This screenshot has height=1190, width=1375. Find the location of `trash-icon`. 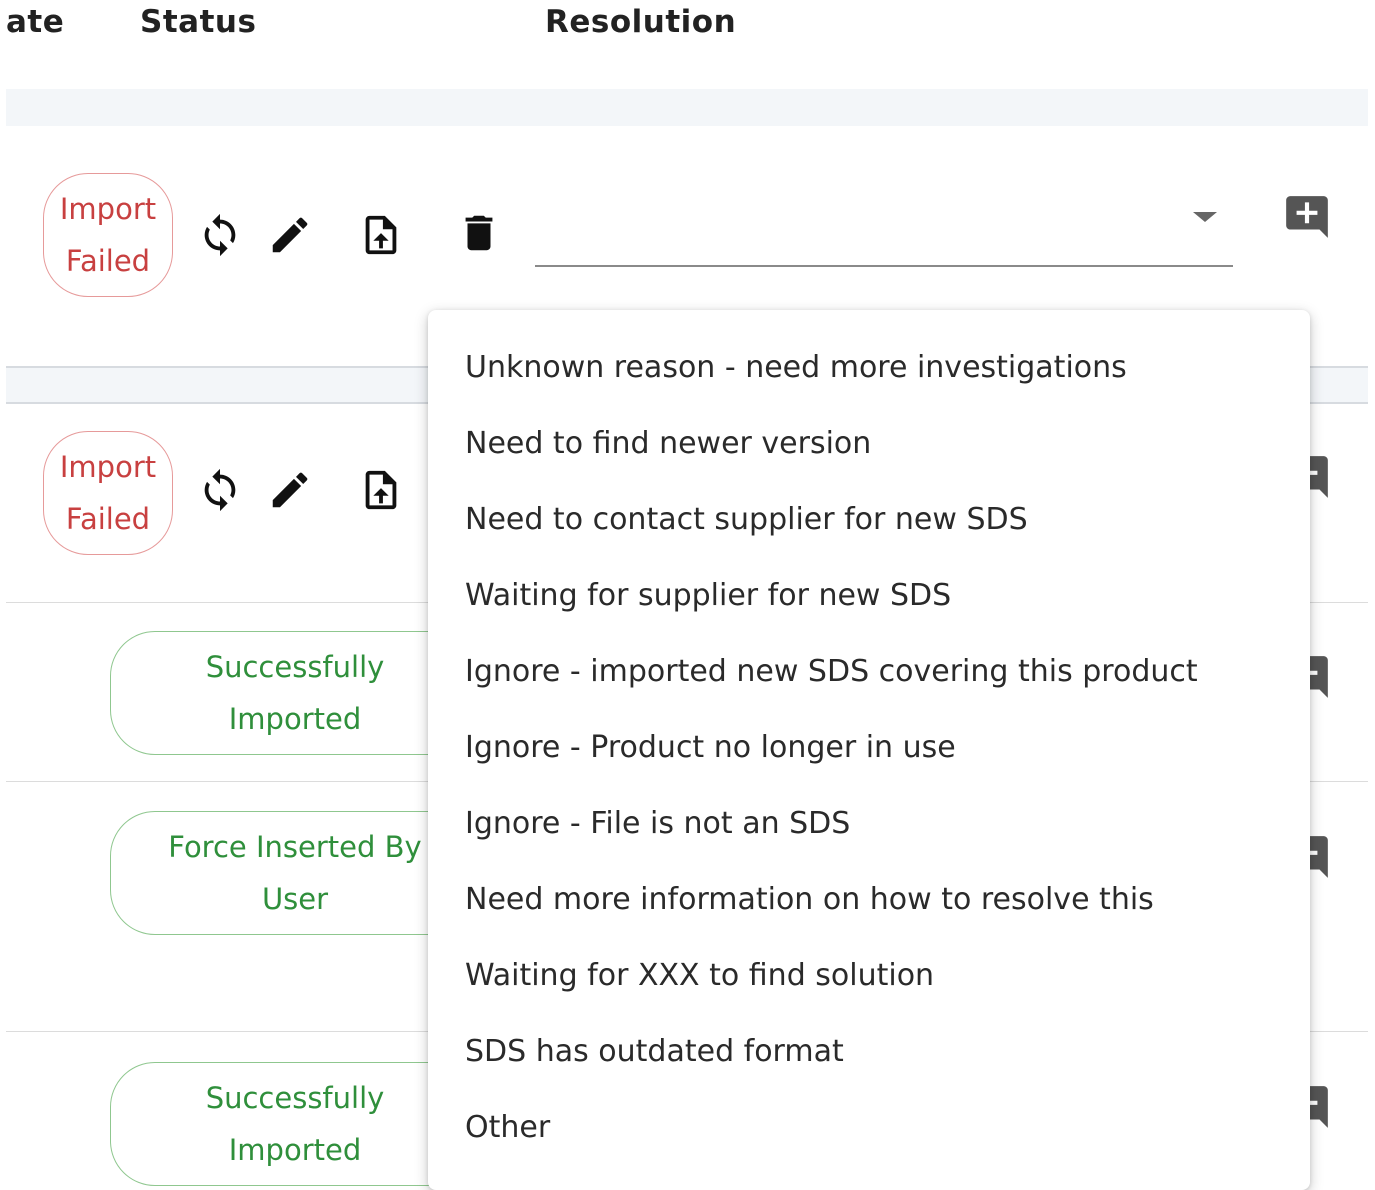

trash-icon is located at coordinates (479, 233).